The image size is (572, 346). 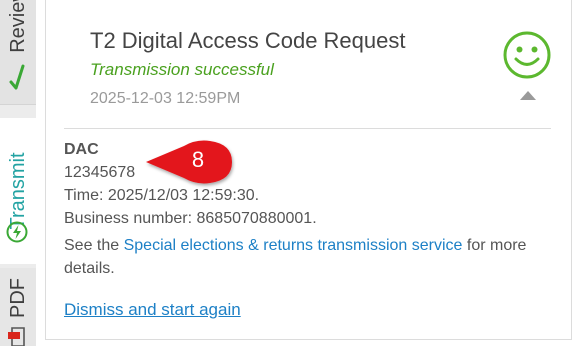 I want to click on status-text: Transmission successful, so click(x=182, y=69).